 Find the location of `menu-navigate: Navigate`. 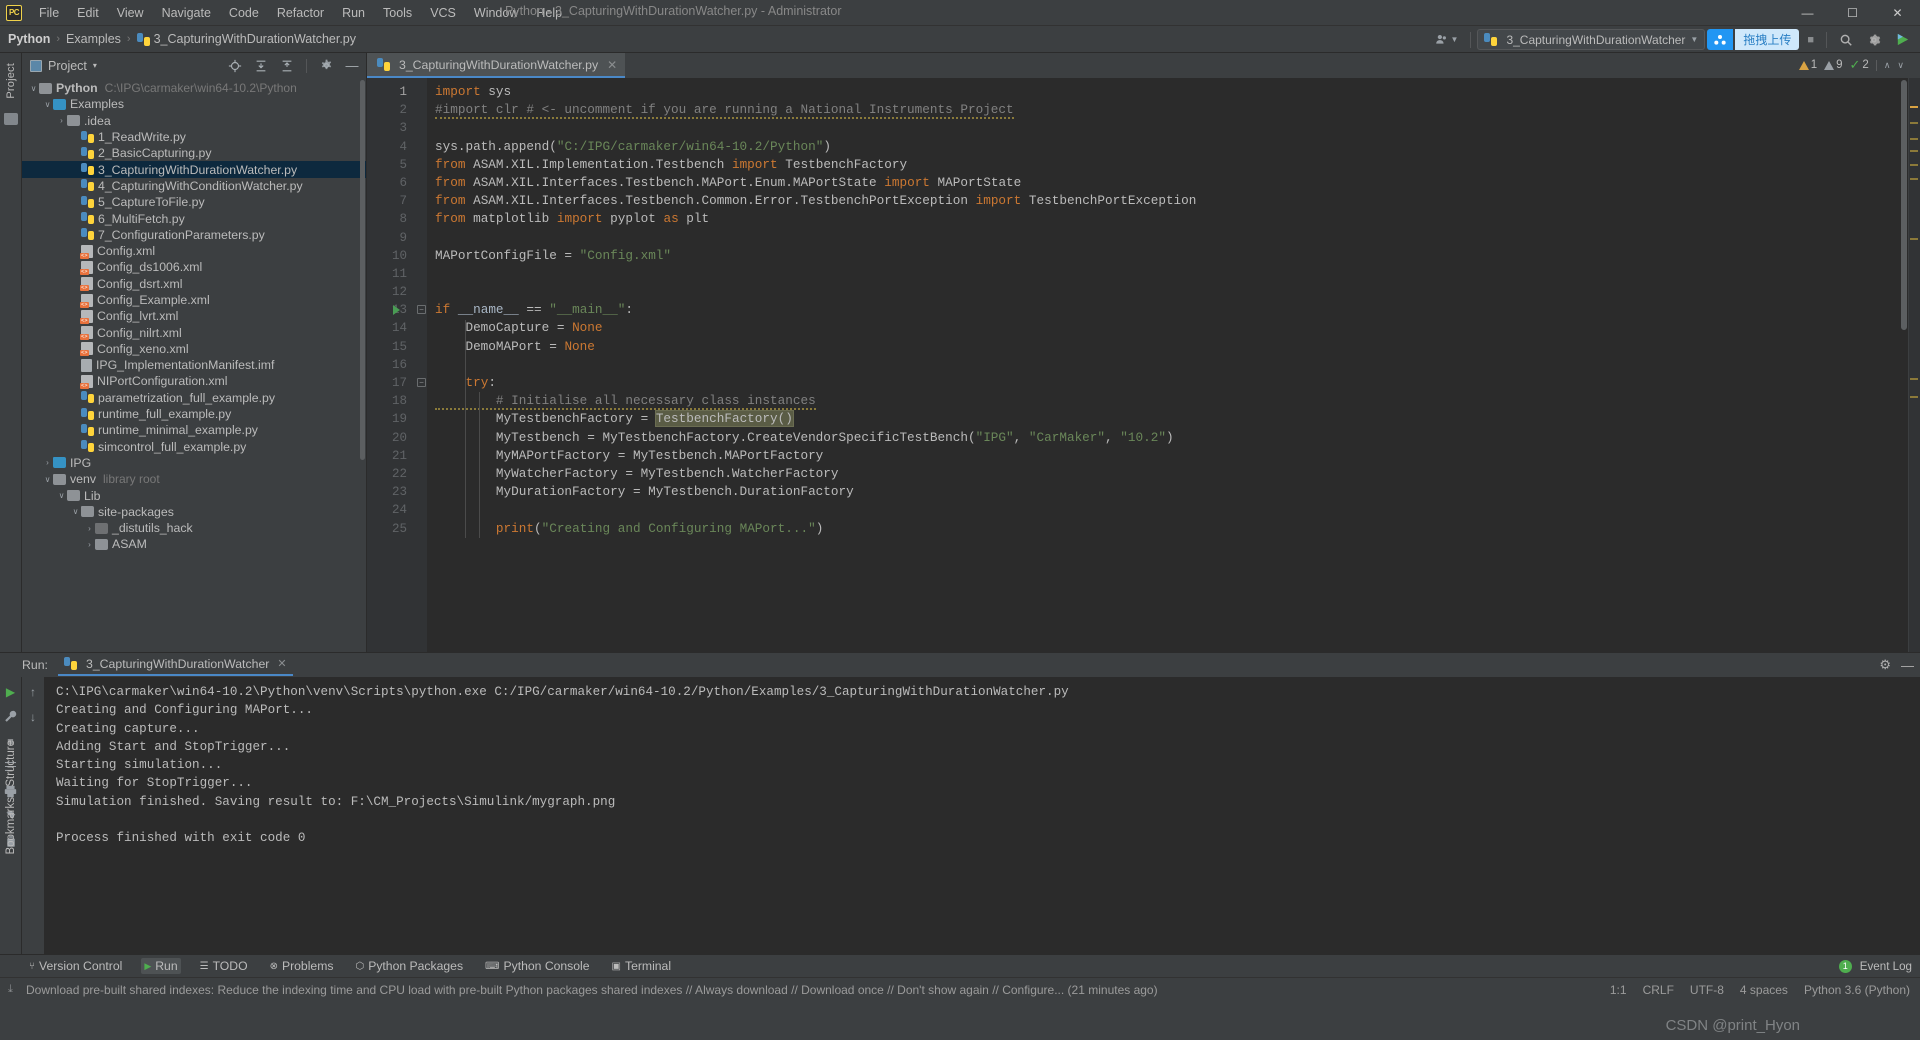

menu-navigate: Navigate is located at coordinates (186, 13).